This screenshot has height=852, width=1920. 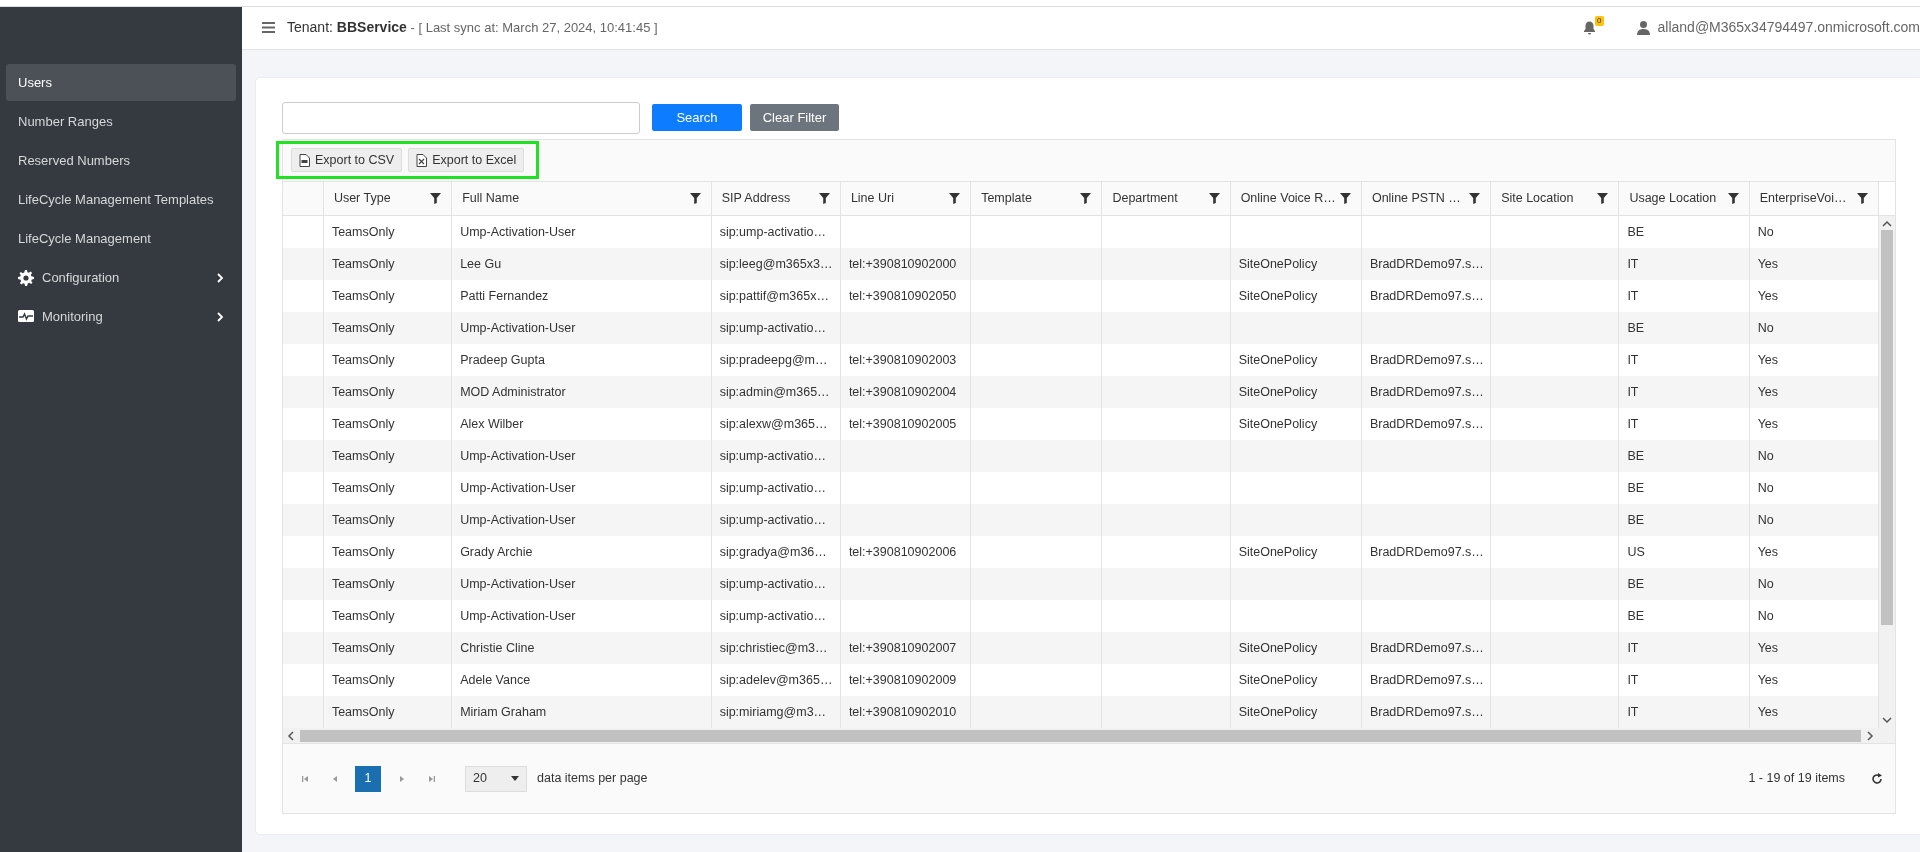 What do you see at coordinates (1788, 28) in the screenshot?
I see `user-email: alland@M365x34794497.onmicrosoft.com` at bounding box center [1788, 28].